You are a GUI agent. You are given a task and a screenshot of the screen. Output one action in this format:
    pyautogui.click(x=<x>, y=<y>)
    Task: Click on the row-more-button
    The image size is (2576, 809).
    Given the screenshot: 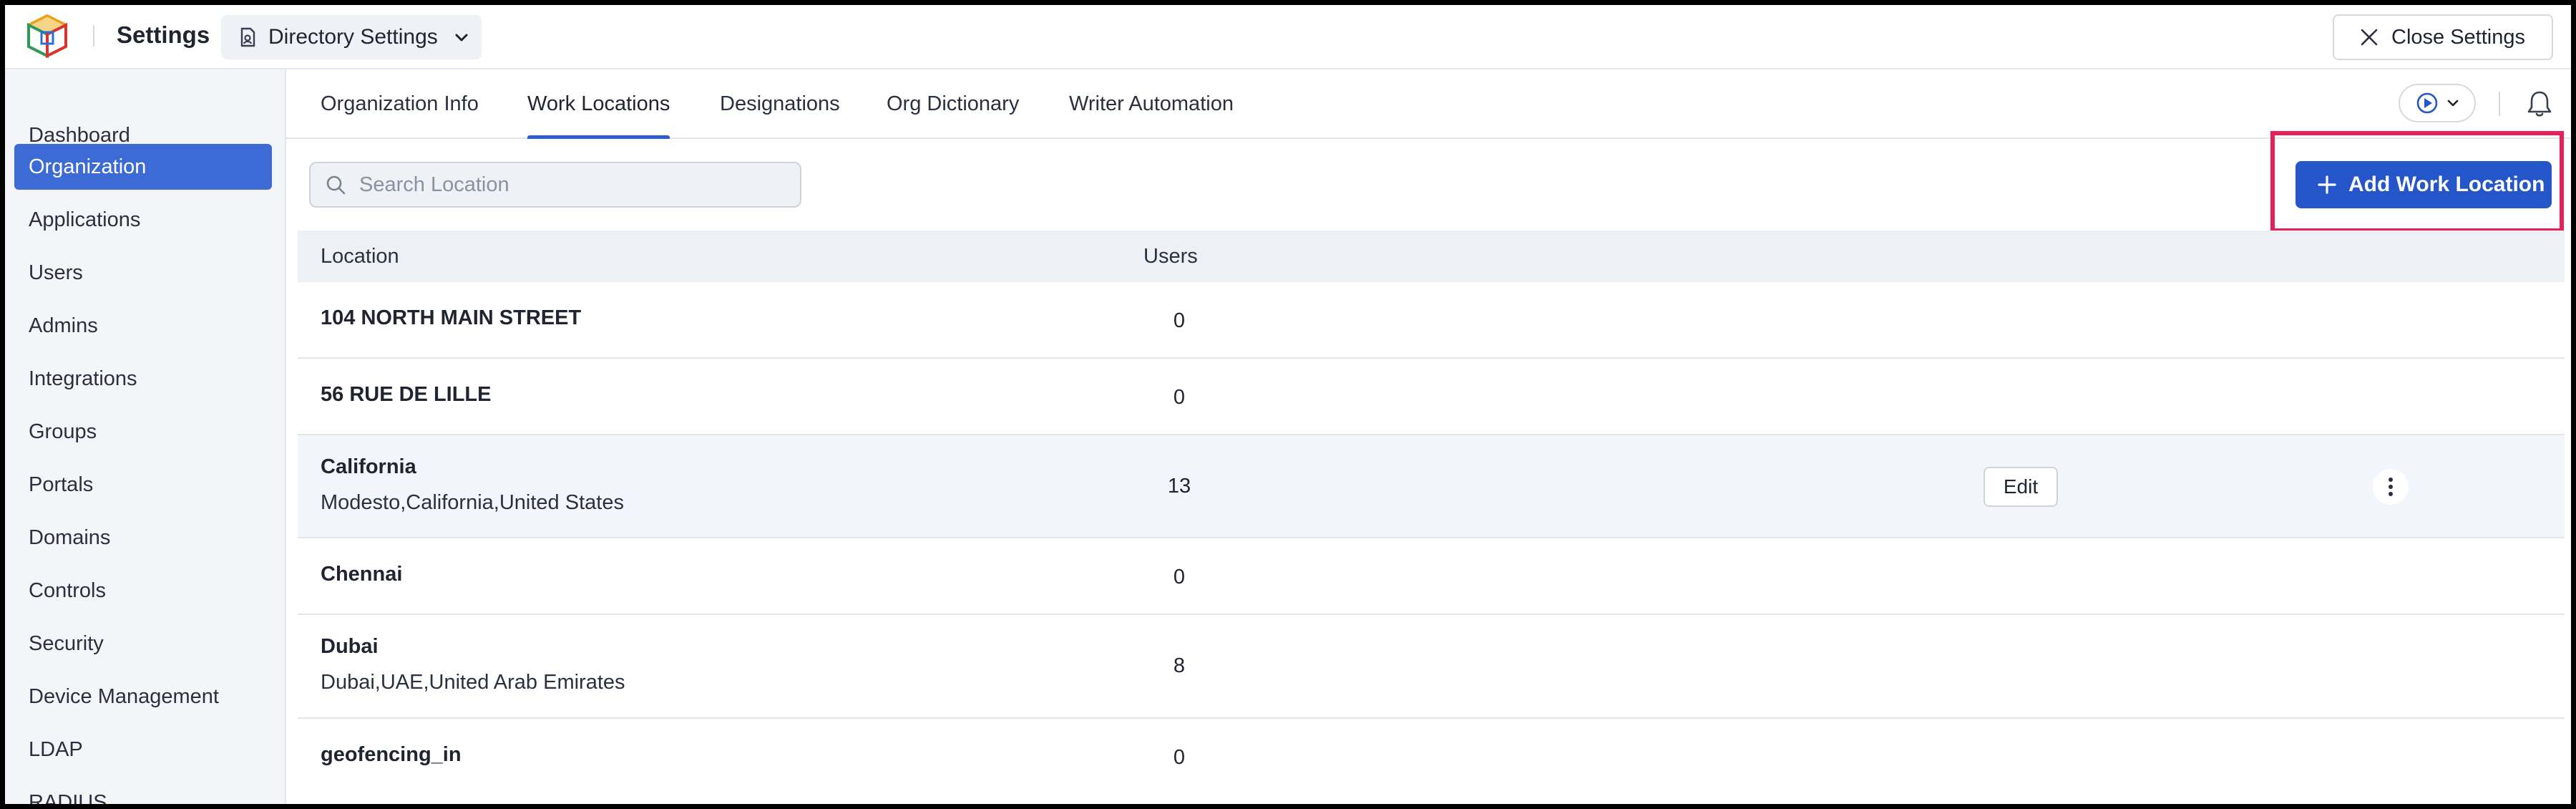 What is the action you would take?
    pyautogui.click(x=2391, y=487)
    